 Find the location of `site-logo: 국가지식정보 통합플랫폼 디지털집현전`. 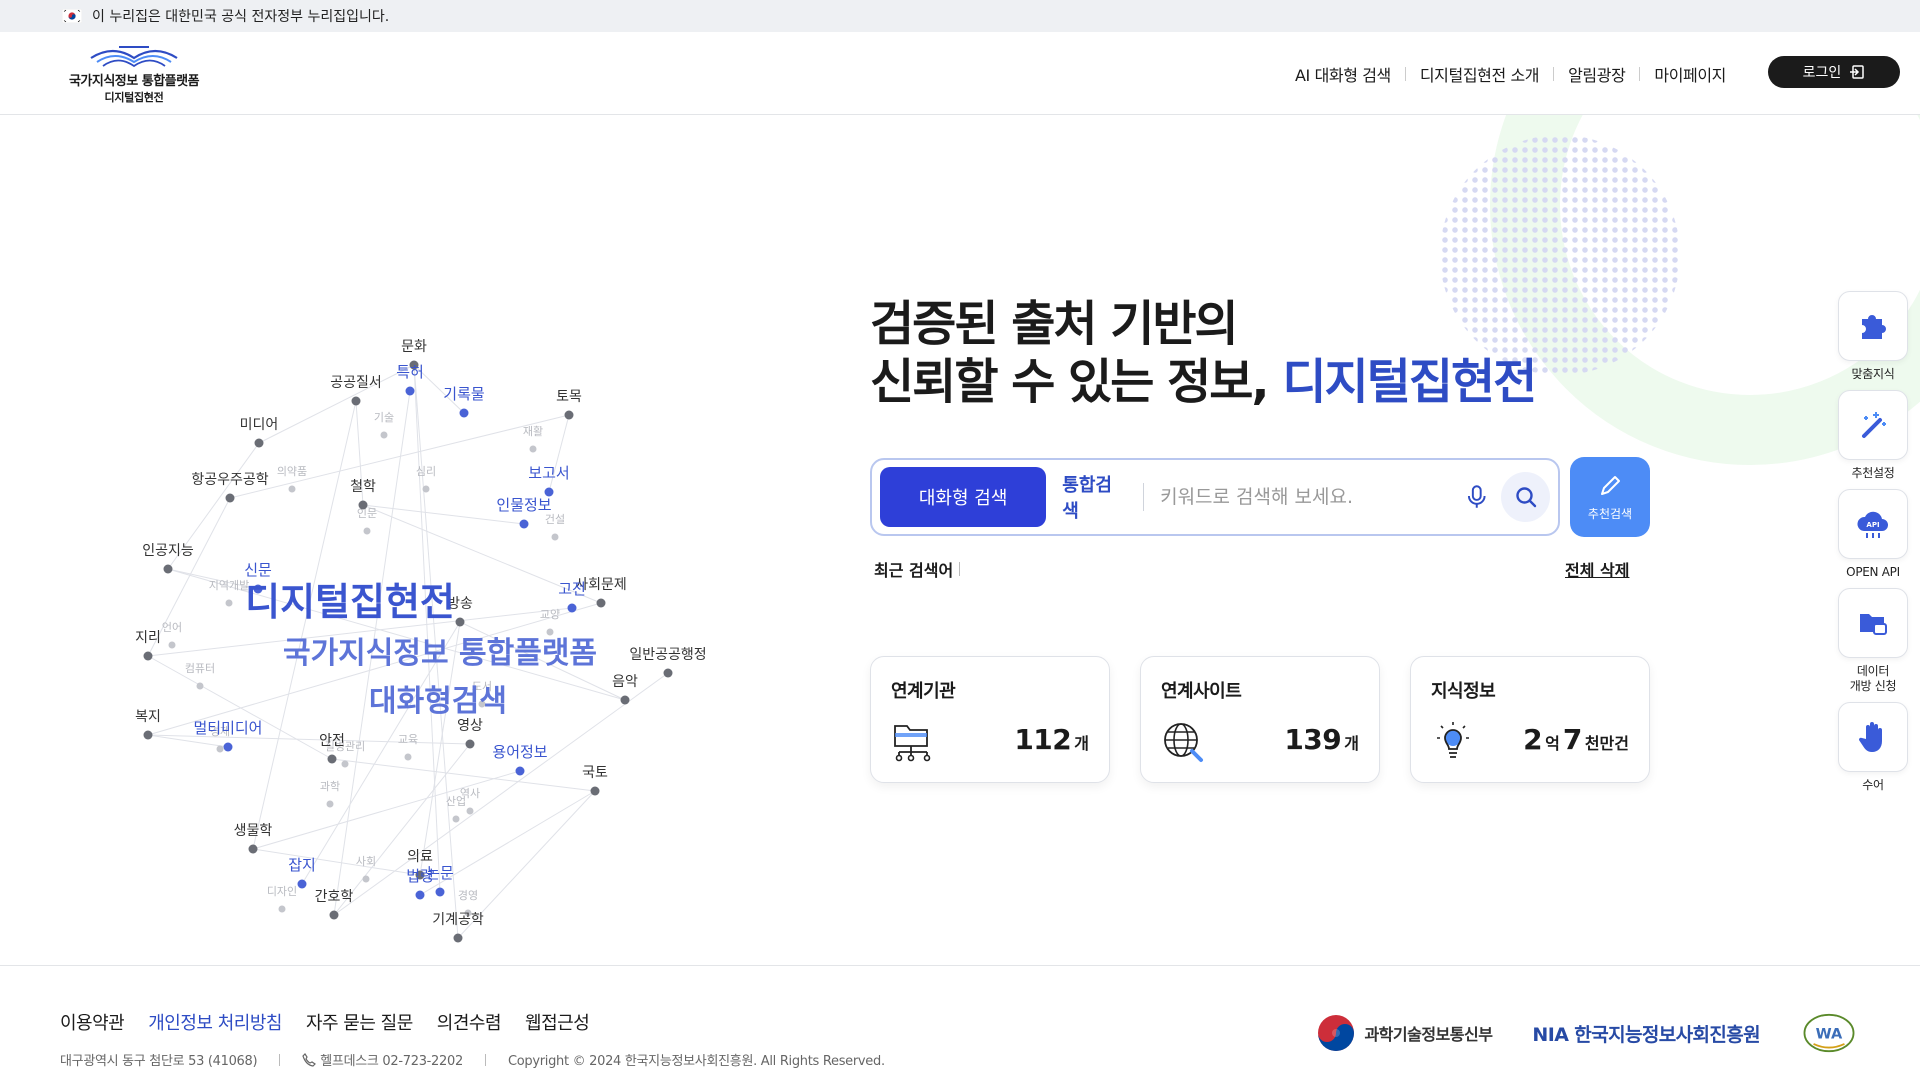

site-logo: 국가지식정보 통합플랫폼 디지털집현전 is located at coordinates (134, 74).